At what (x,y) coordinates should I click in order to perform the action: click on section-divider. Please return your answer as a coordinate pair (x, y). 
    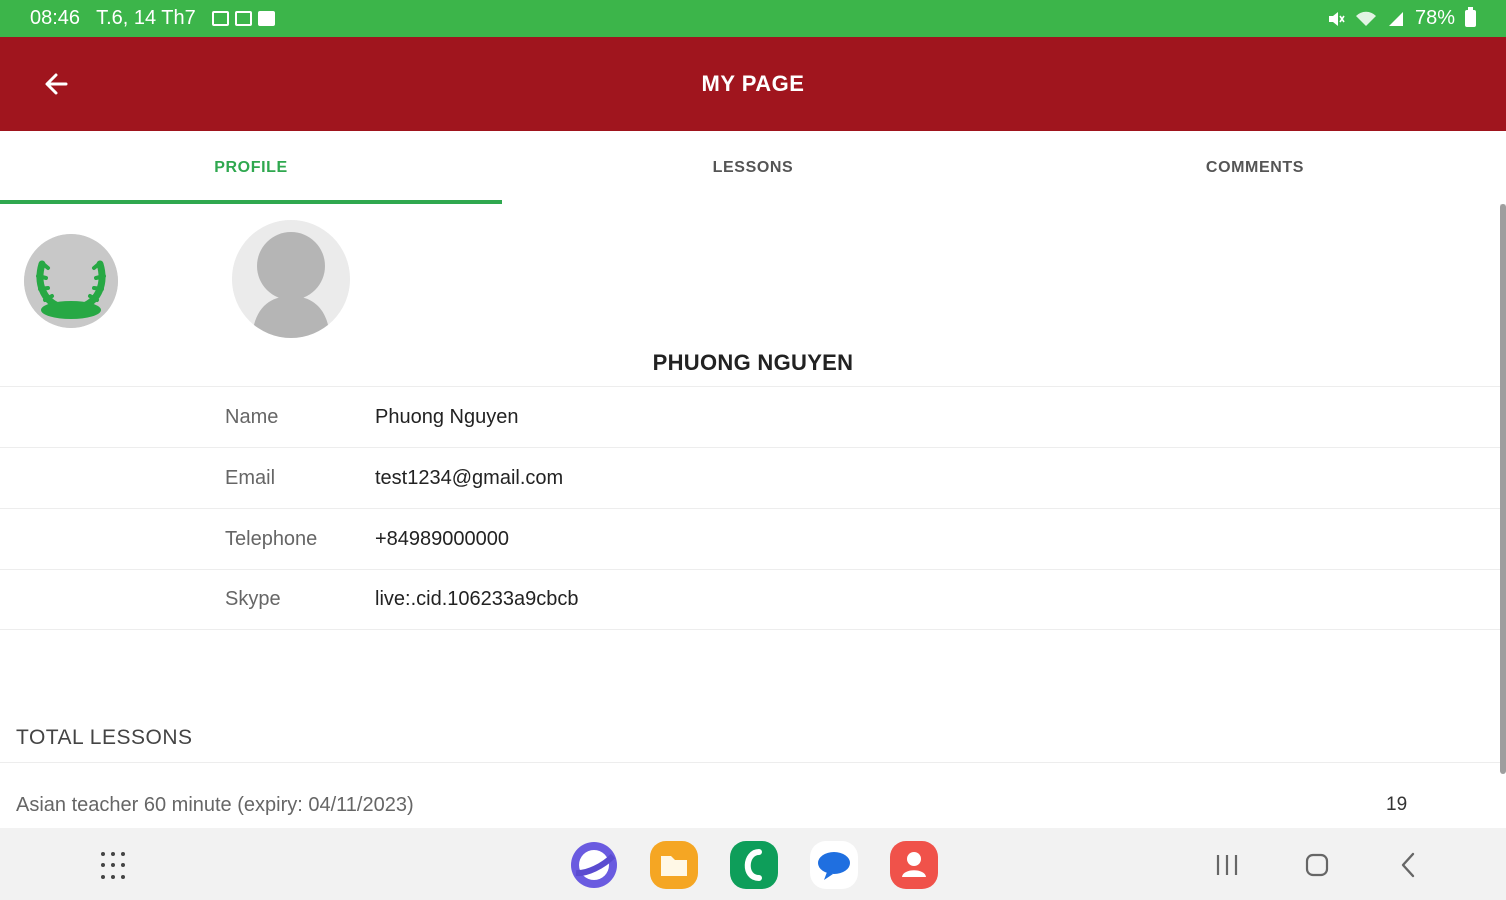
    Looking at the image, I should click on (750, 762).